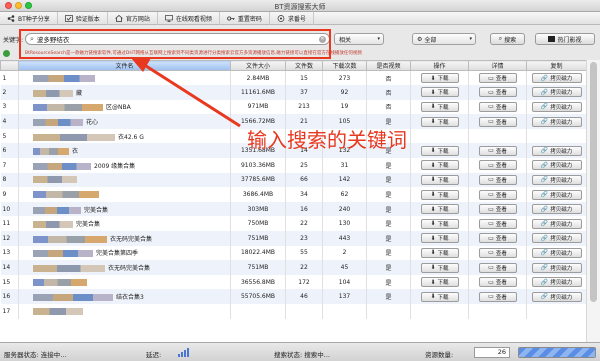 The height and width of the screenshot is (361, 600). Describe the element at coordinates (444, 39) in the screenshot. I see `category-select: ⚙ 全部 ▾` at that location.